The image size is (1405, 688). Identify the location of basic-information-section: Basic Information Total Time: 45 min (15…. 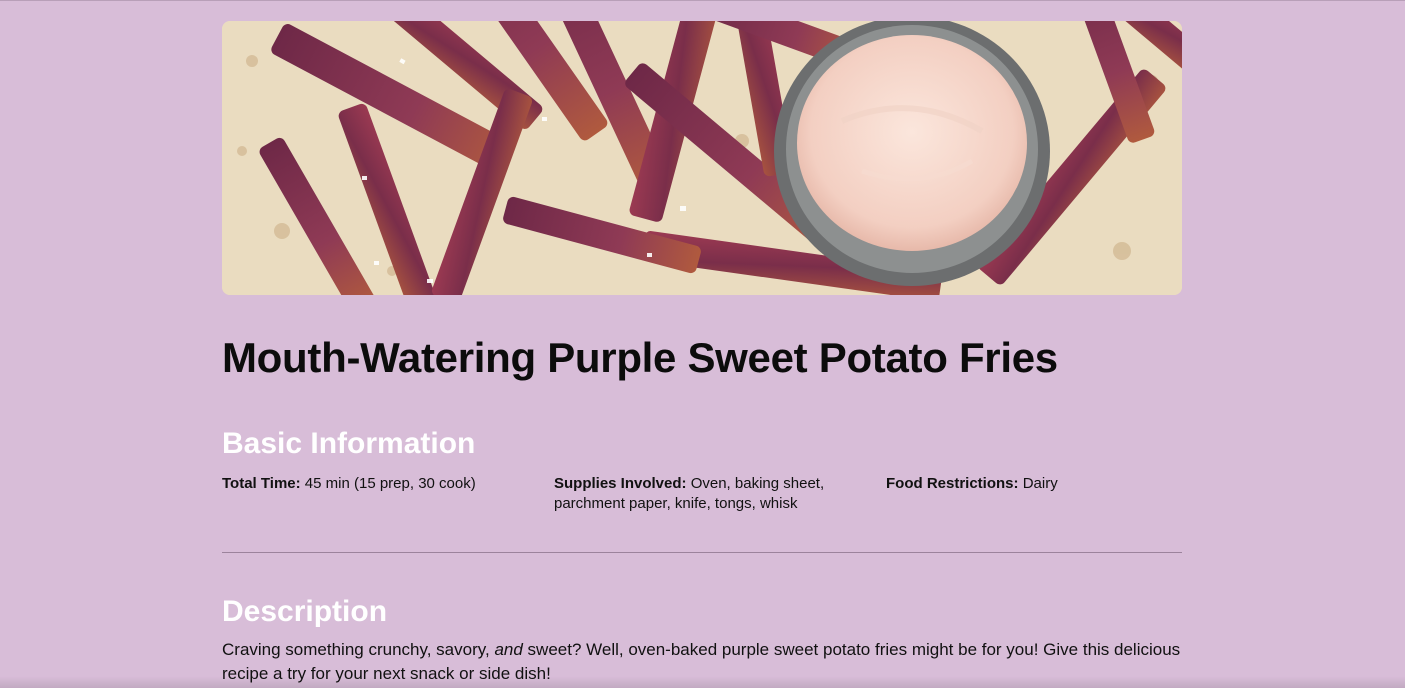
(702, 470).